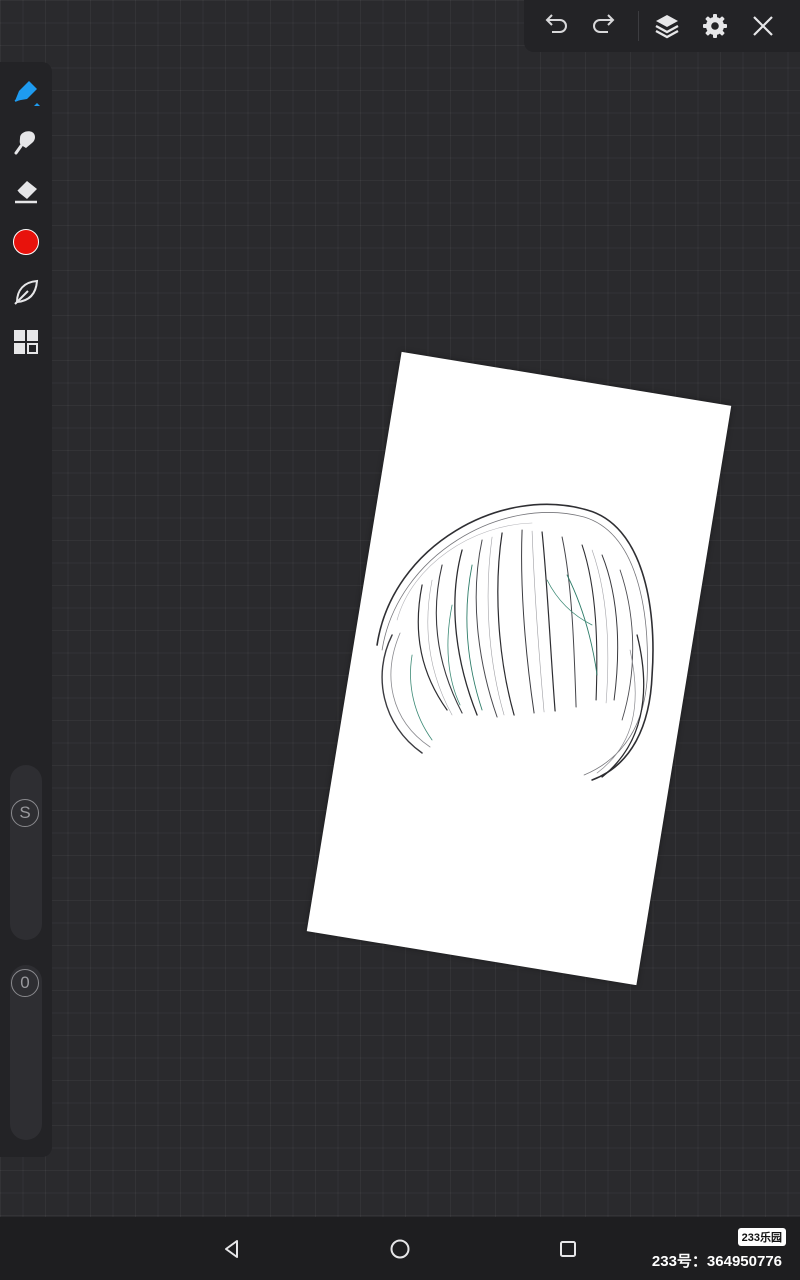 Image resolution: width=800 pixels, height=1280 pixels. I want to click on eraser-icon, so click(26, 192).